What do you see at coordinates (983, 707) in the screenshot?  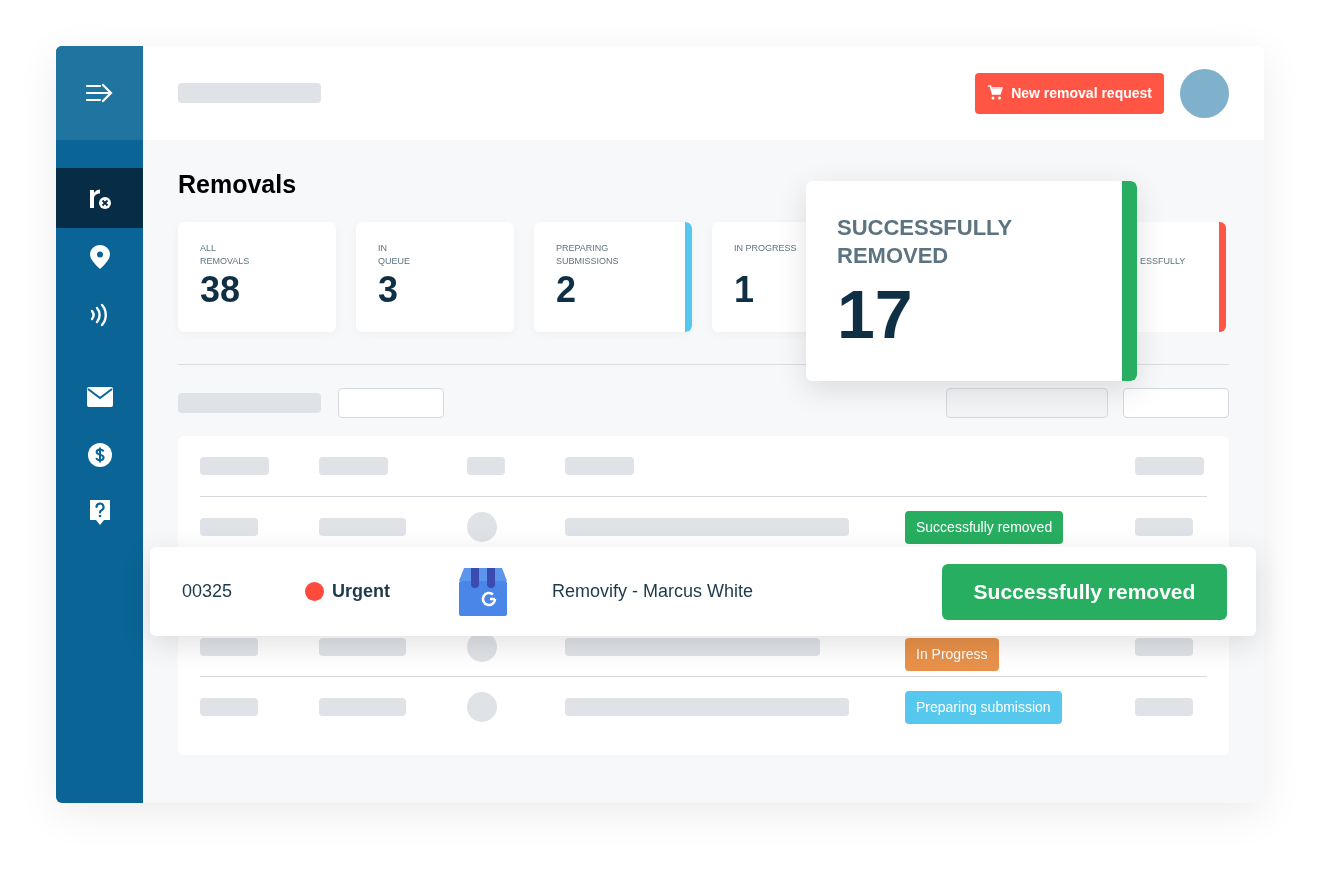 I see `status-badge: Preparing submission` at bounding box center [983, 707].